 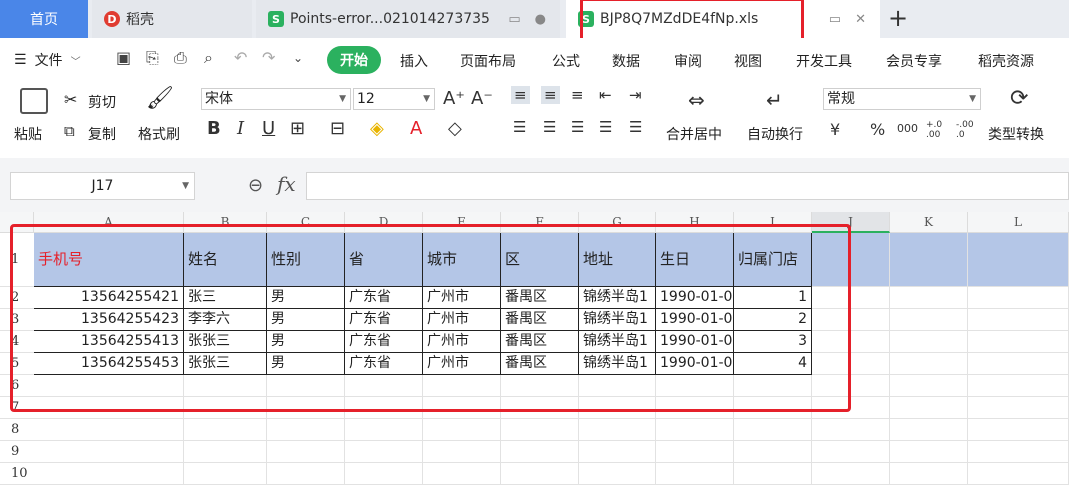 What do you see at coordinates (577, 127) in the screenshot?
I see `align-right-icon: ☰` at bounding box center [577, 127].